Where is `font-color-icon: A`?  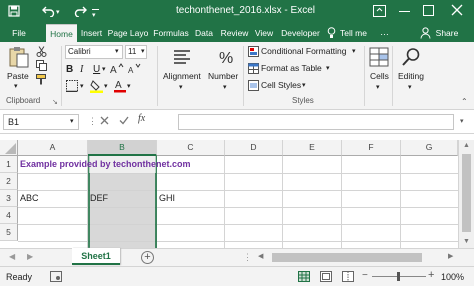
font-color-icon: A is located at coordinates (120, 85).